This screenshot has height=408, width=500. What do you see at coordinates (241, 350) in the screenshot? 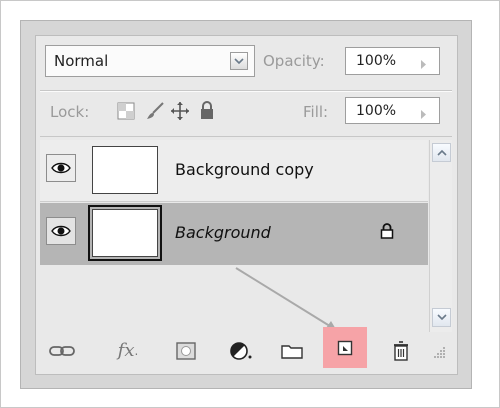
I see `adjustment-layer-icon` at bounding box center [241, 350].